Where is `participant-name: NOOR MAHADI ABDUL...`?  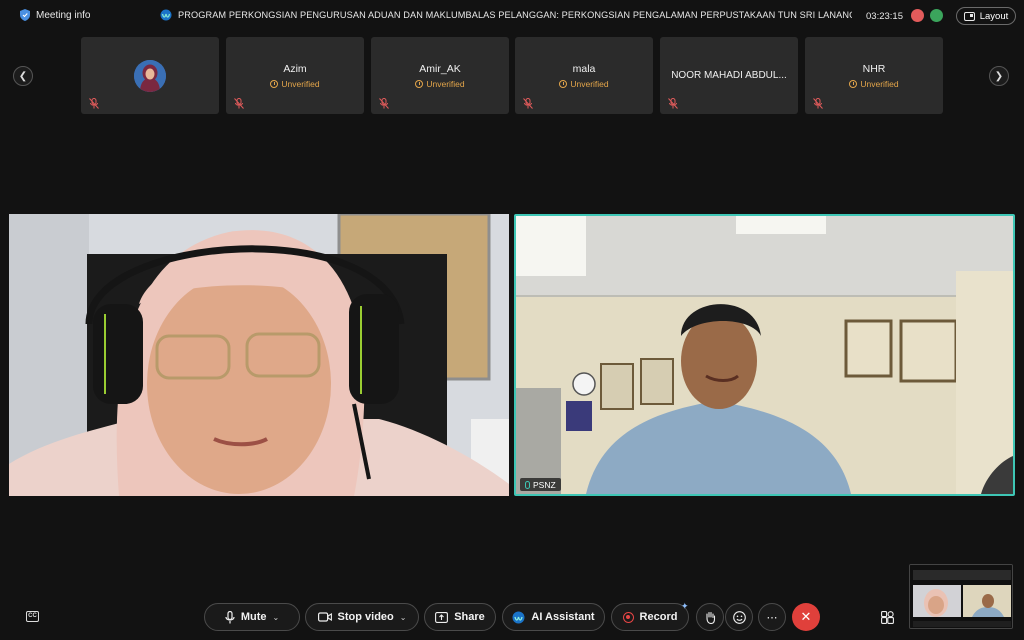 participant-name: NOOR MAHADI ABDUL... is located at coordinates (729, 75).